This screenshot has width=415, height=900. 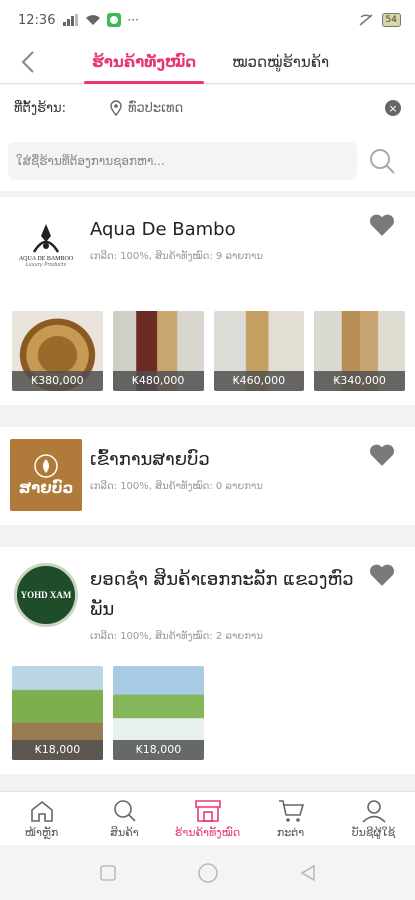 I want to click on map-pin-icon, so click(x=116, y=108).